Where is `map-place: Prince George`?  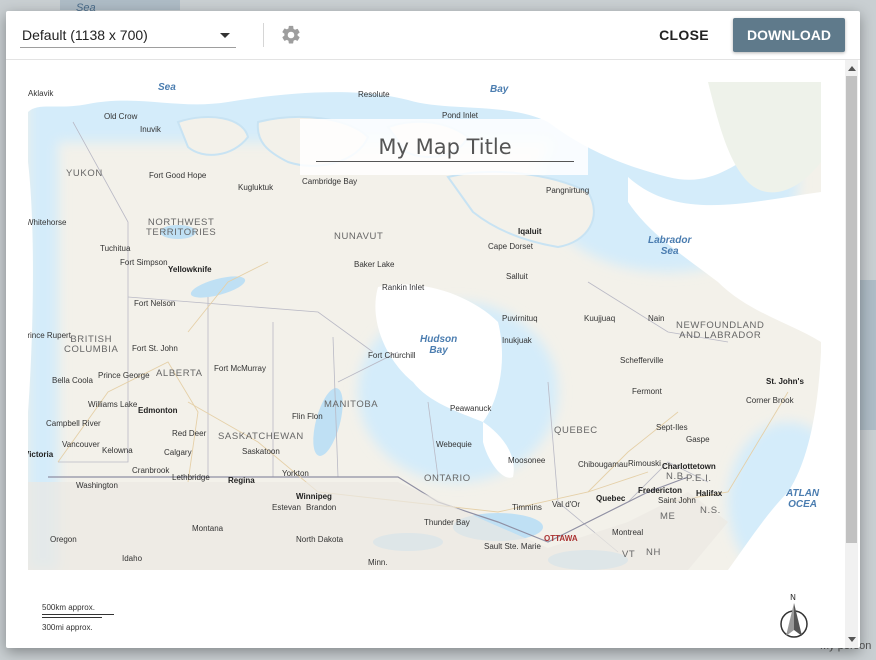
map-place: Prince George is located at coordinates (124, 375).